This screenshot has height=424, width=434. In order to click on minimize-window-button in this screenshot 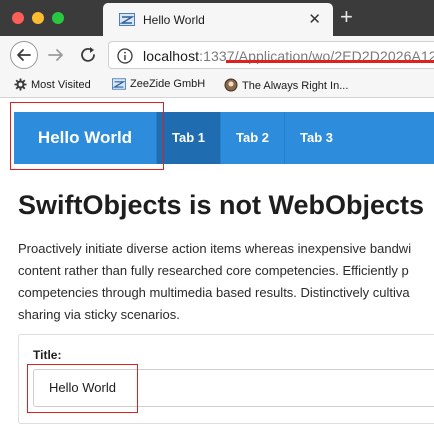, I will do `click(38, 18)`.